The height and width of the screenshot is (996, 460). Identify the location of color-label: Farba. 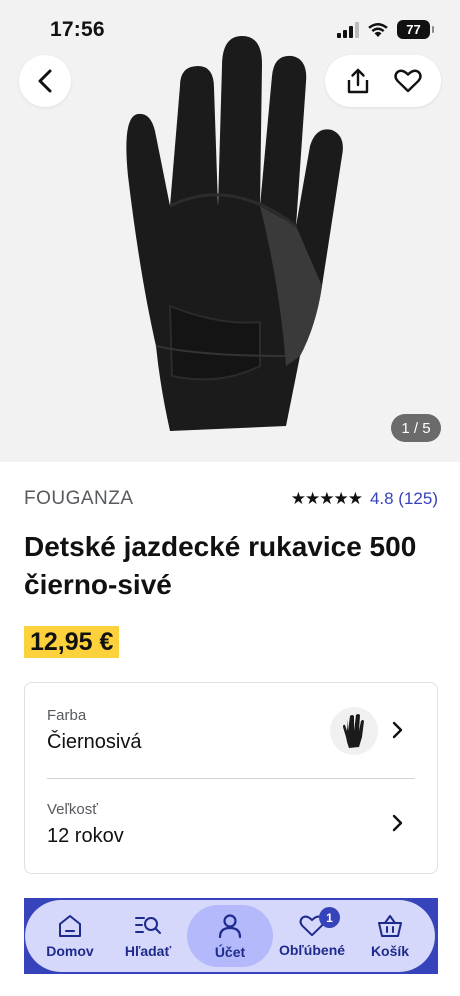
(67, 715).